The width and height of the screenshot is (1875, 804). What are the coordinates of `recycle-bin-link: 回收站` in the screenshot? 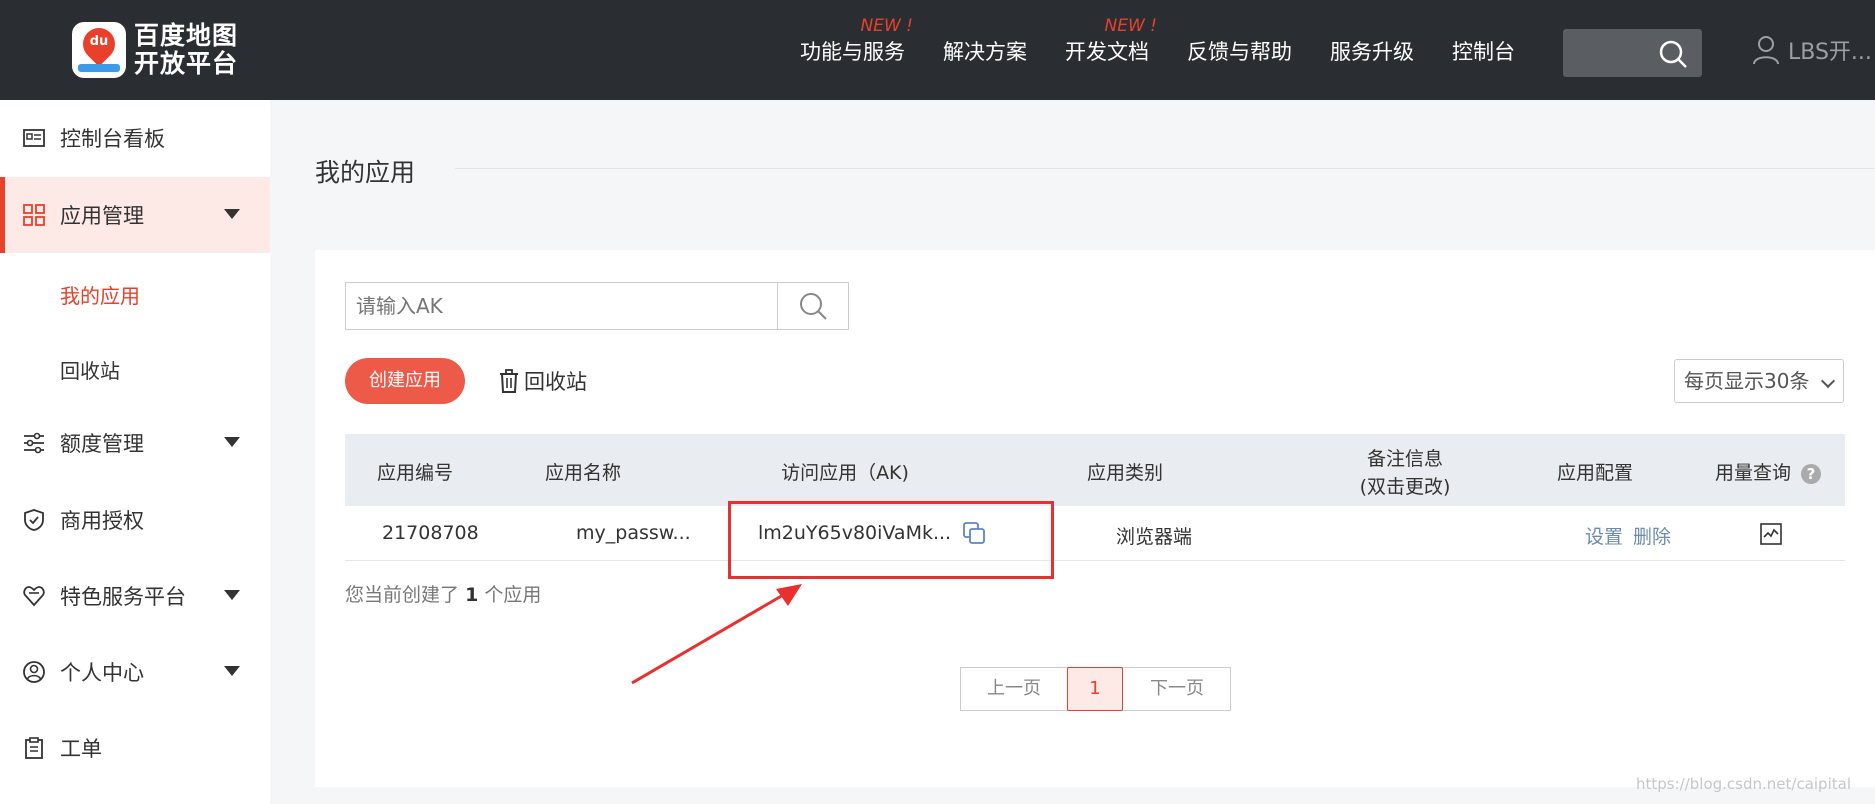 It's located at (542, 381).